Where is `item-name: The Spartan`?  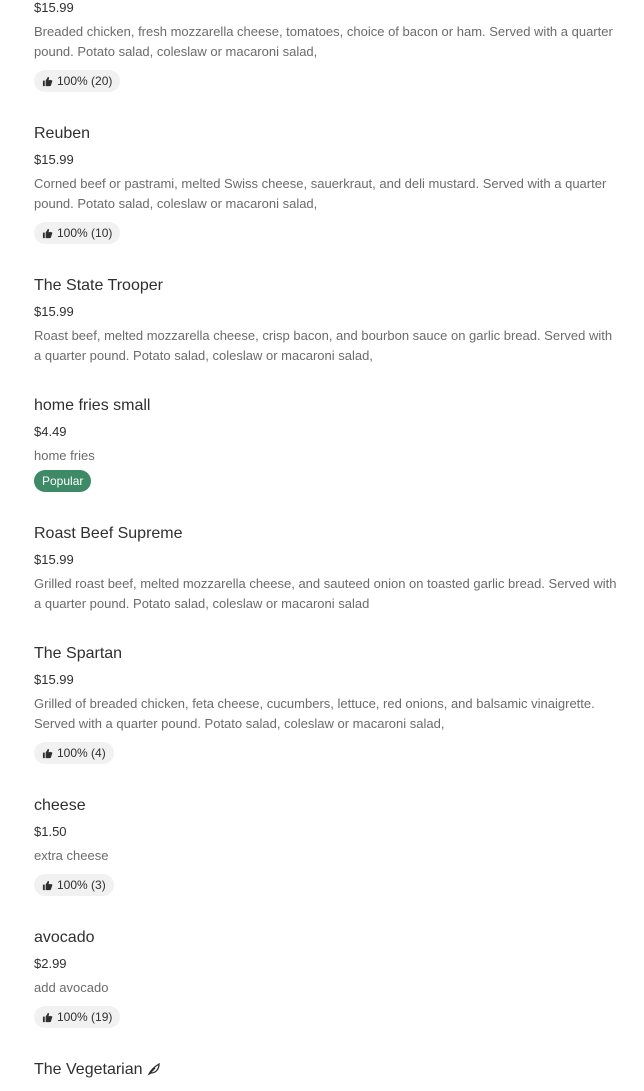 item-name: The Spartan is located at coordinates (78, 653).